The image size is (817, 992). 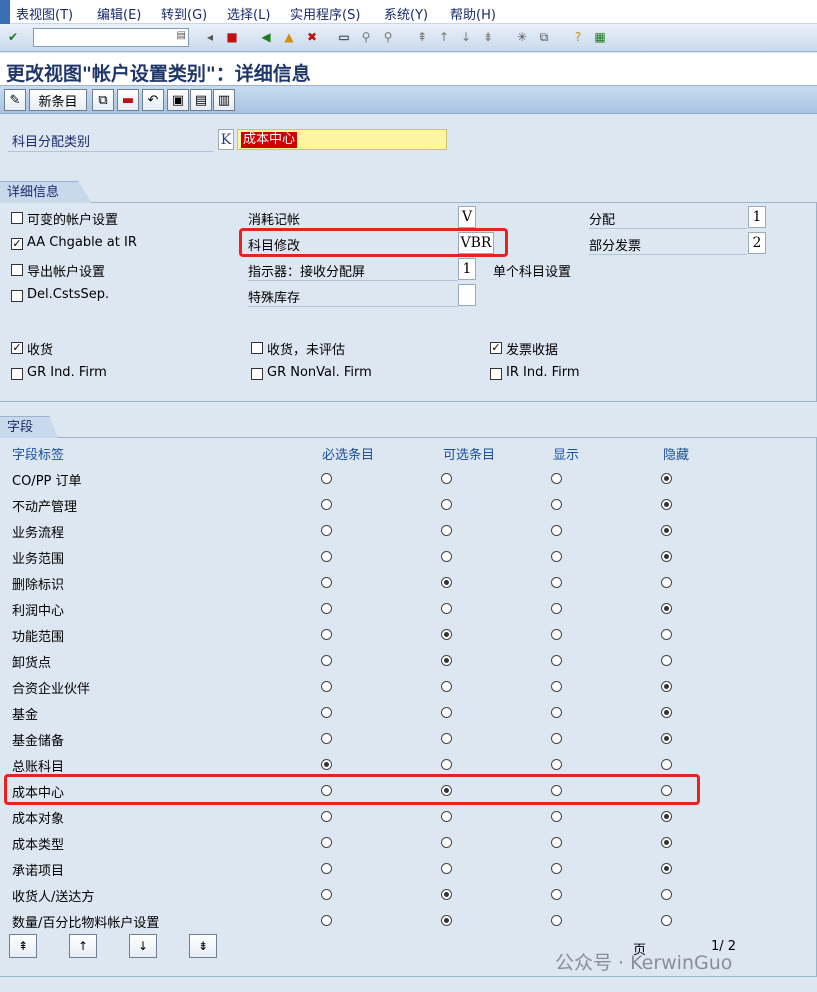 I want to click on arrow-left-icon: ◂, so click(x=210, y=37).